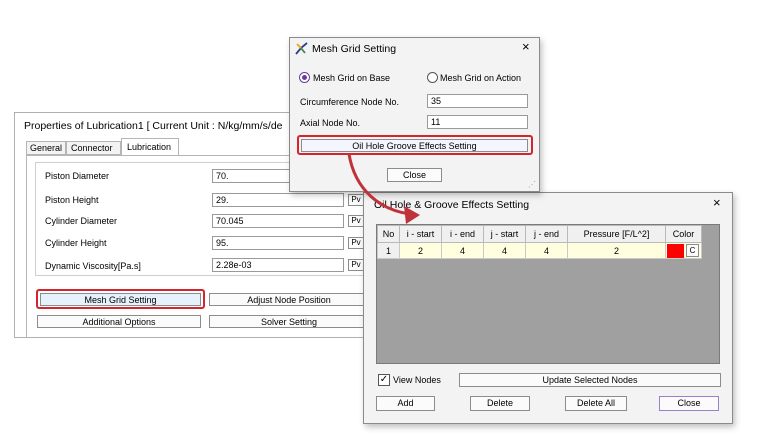 Image resolution: width=758 pixels, height=435 pixels. What do you see at coordinates (504, 234) in the screenshot?
I see `col-j-start: j - start` at bounding box center [504, 234].